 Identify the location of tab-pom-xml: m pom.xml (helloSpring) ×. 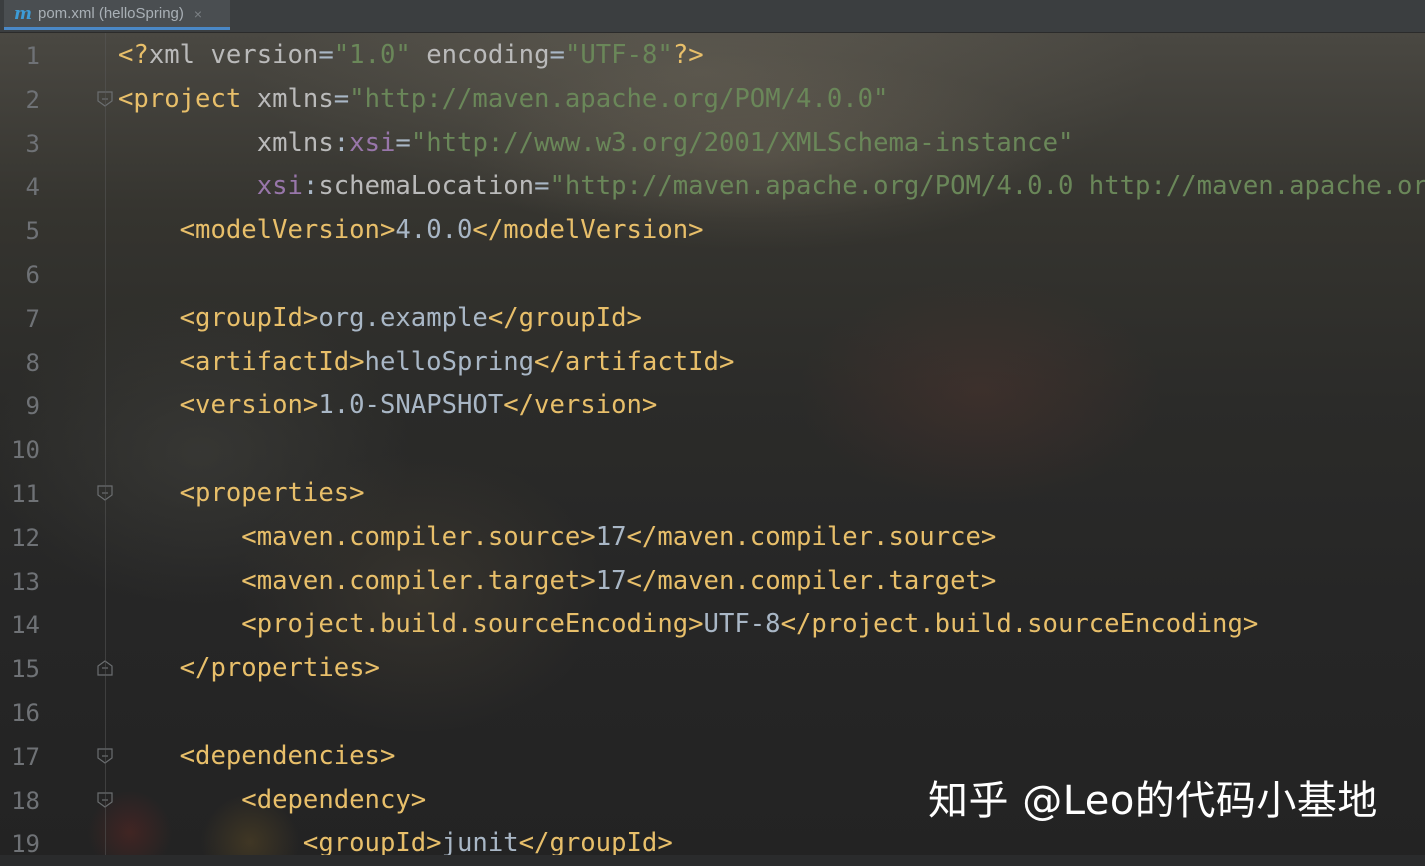
(117, 15).